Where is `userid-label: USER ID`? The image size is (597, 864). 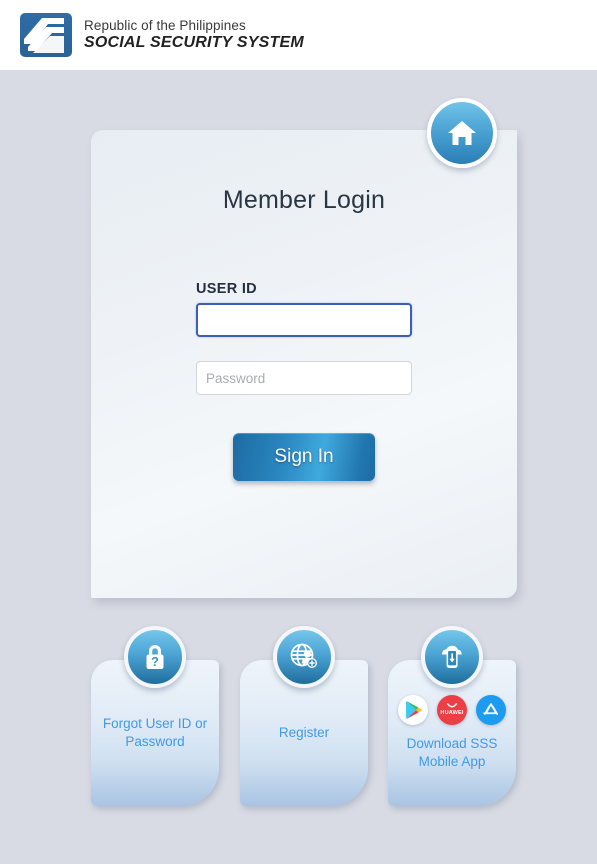 userid-label: USER ID is located at coordinates (226, 289).